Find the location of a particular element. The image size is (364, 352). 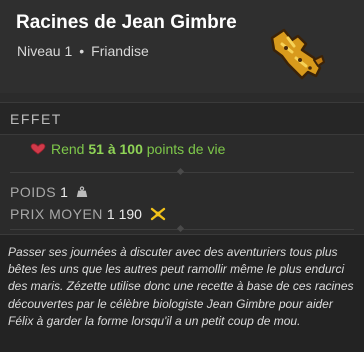

effect-prefix: Rend is located at coordinates (68, 149).